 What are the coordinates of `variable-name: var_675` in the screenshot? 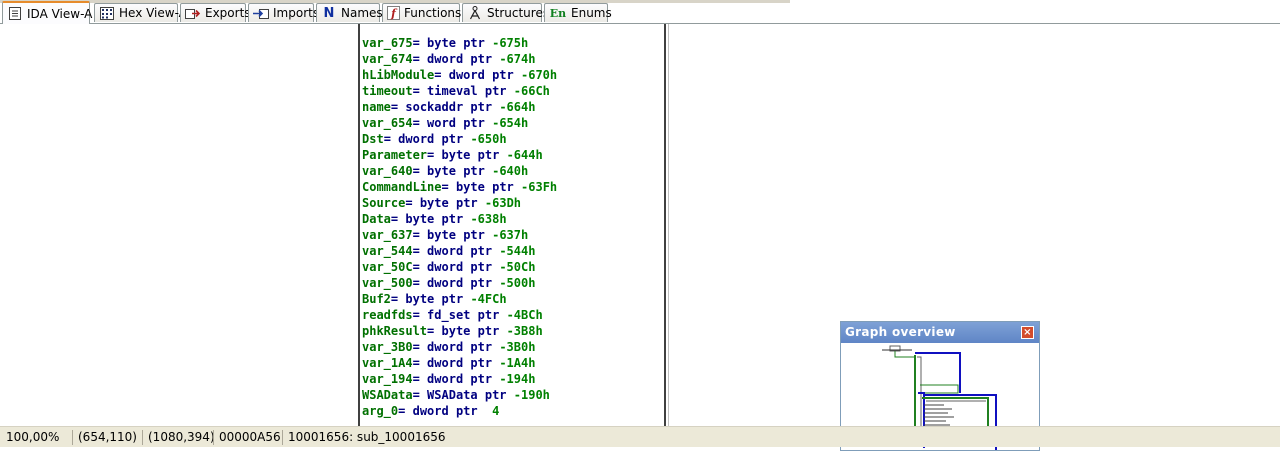 It's located at (387, 43).